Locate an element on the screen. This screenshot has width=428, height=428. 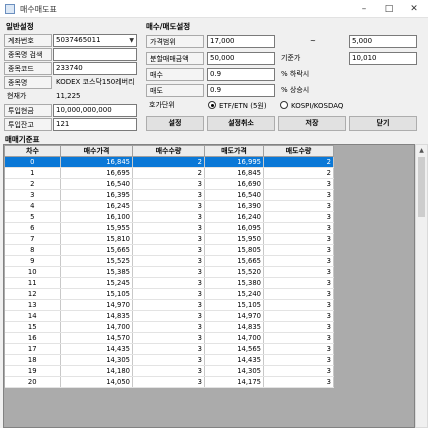
code-input: 233740 is located at coordinates (95, 68).